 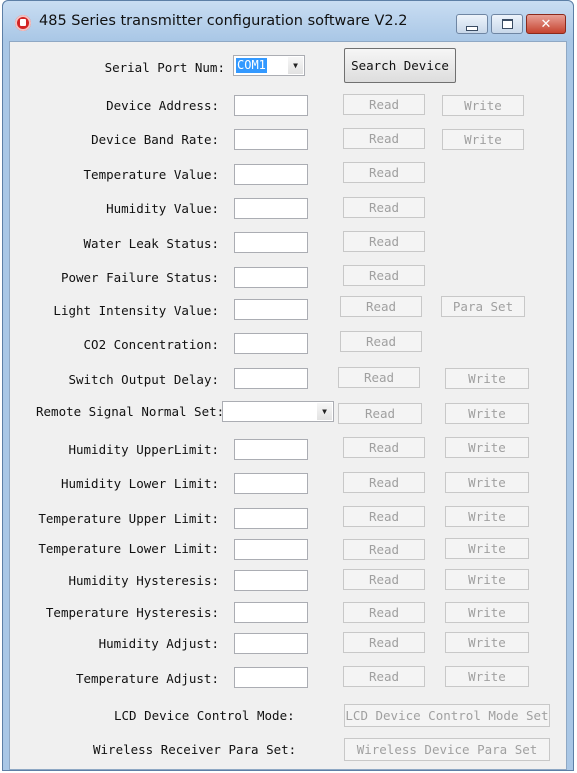 I want to click on device-band-rate-write-button: Write, so click(x=483, y=139).